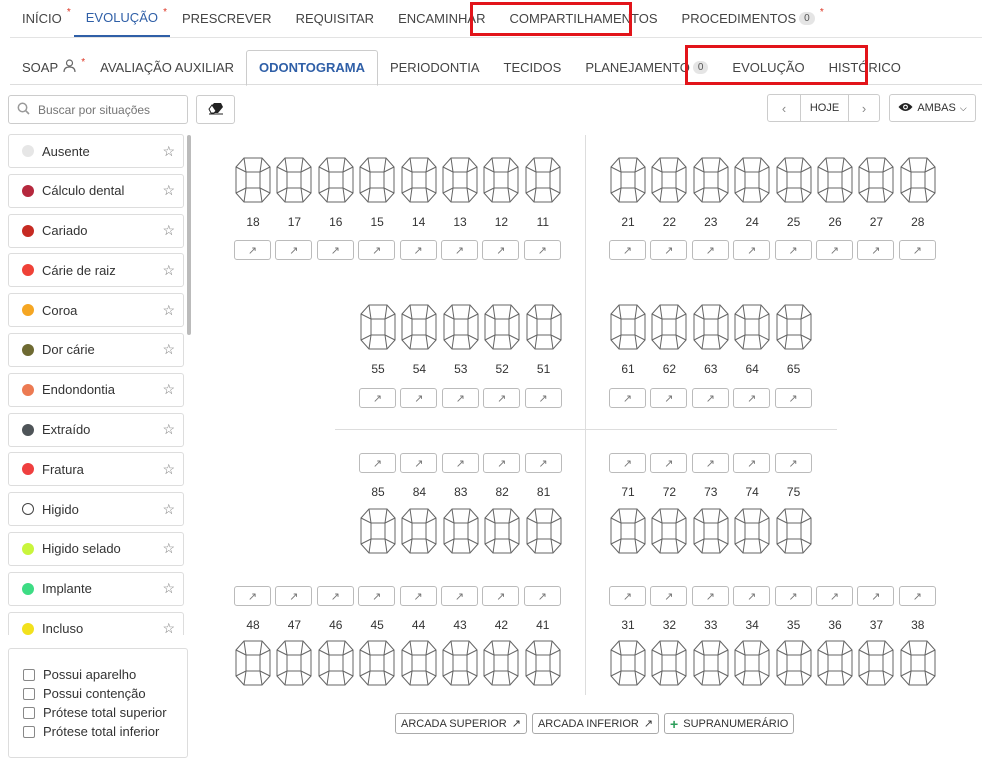 The width and height of the screenshot is (992, 762). What do you see at coordinates (784, 108) in the screenshot?
I see `previous-button: ‹` at bounding box center [784, 108].